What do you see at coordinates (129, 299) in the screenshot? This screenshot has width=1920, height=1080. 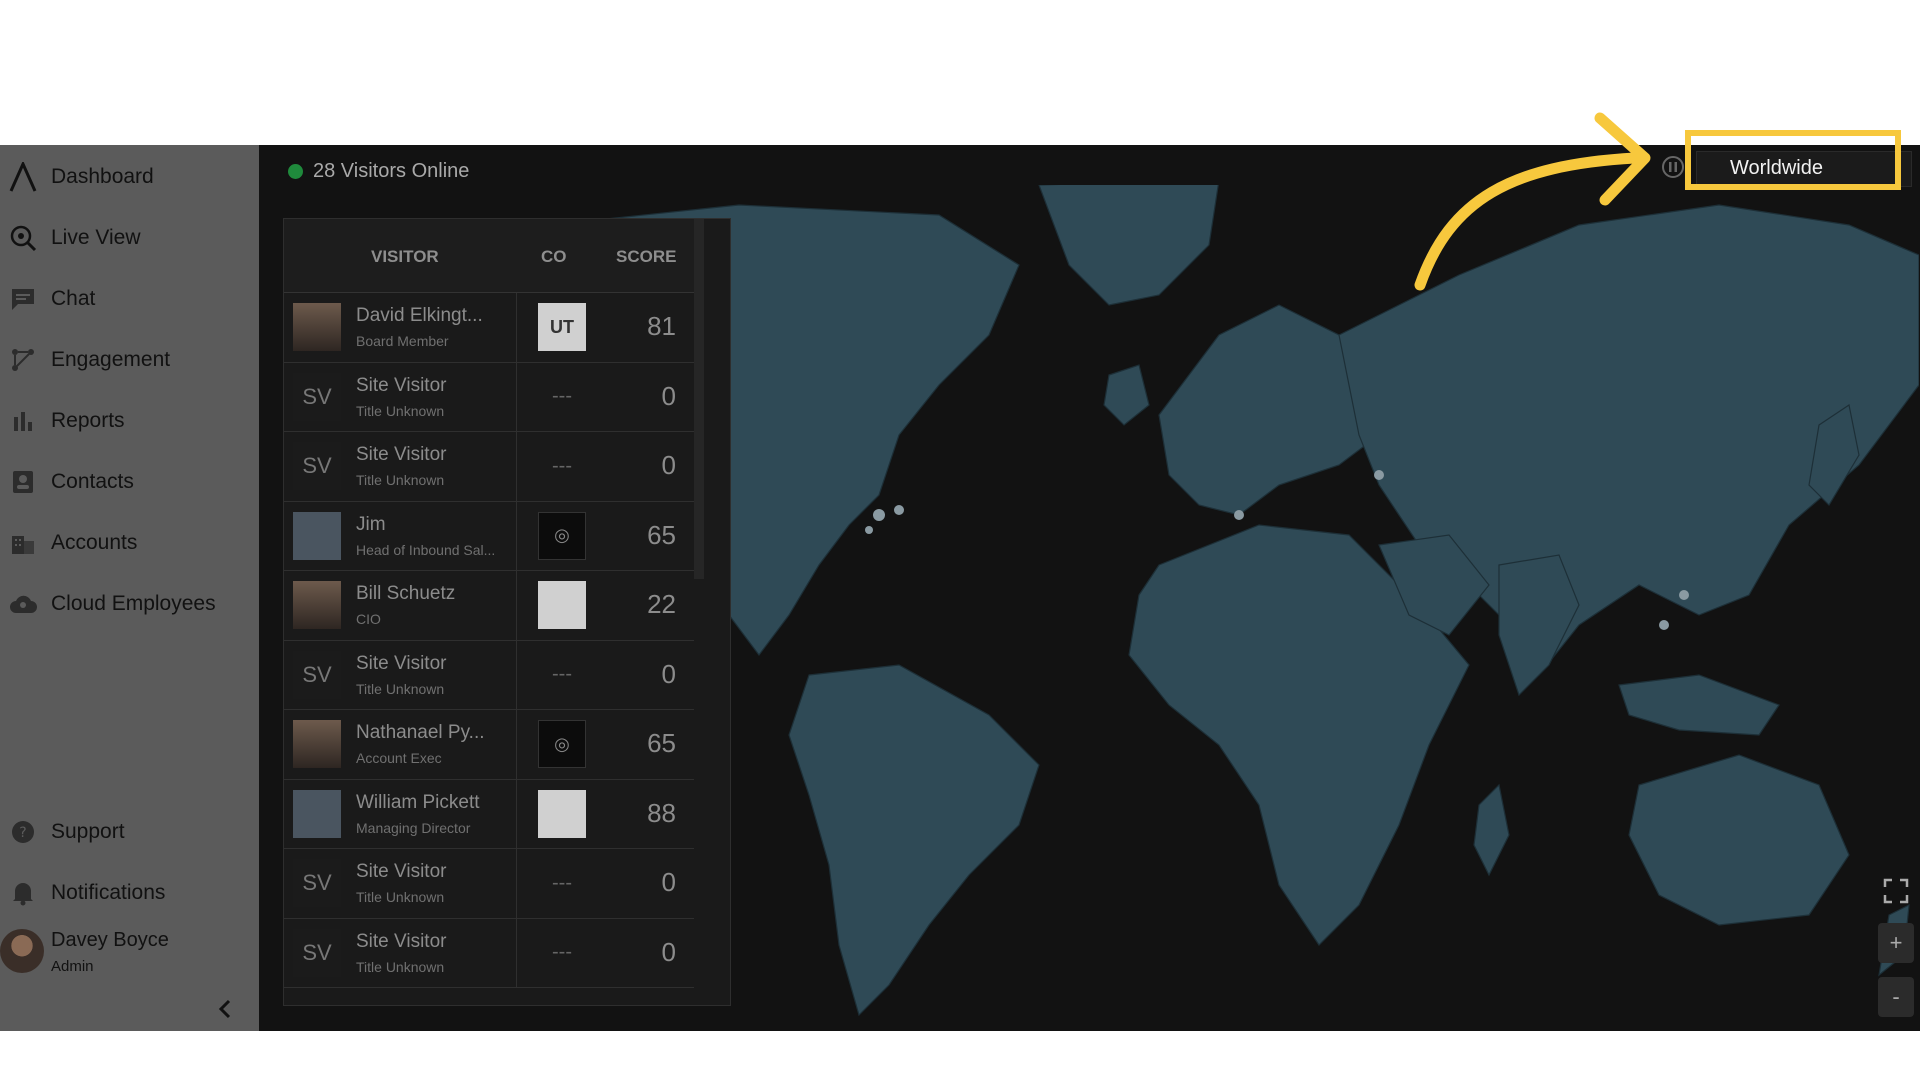 I see `sidebar-item-chat: Chat` at bounding box center [129, 299].